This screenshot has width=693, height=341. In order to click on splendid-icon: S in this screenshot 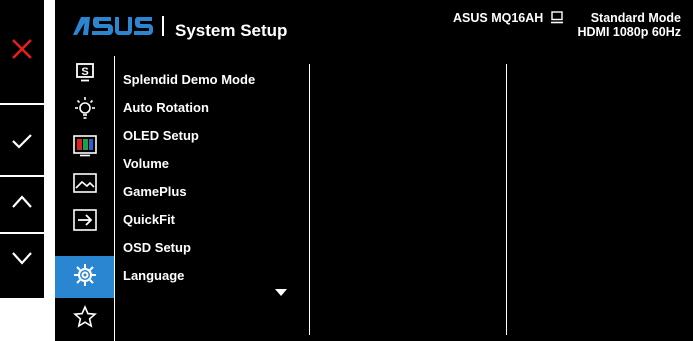, I will do `click(85, 74)`.